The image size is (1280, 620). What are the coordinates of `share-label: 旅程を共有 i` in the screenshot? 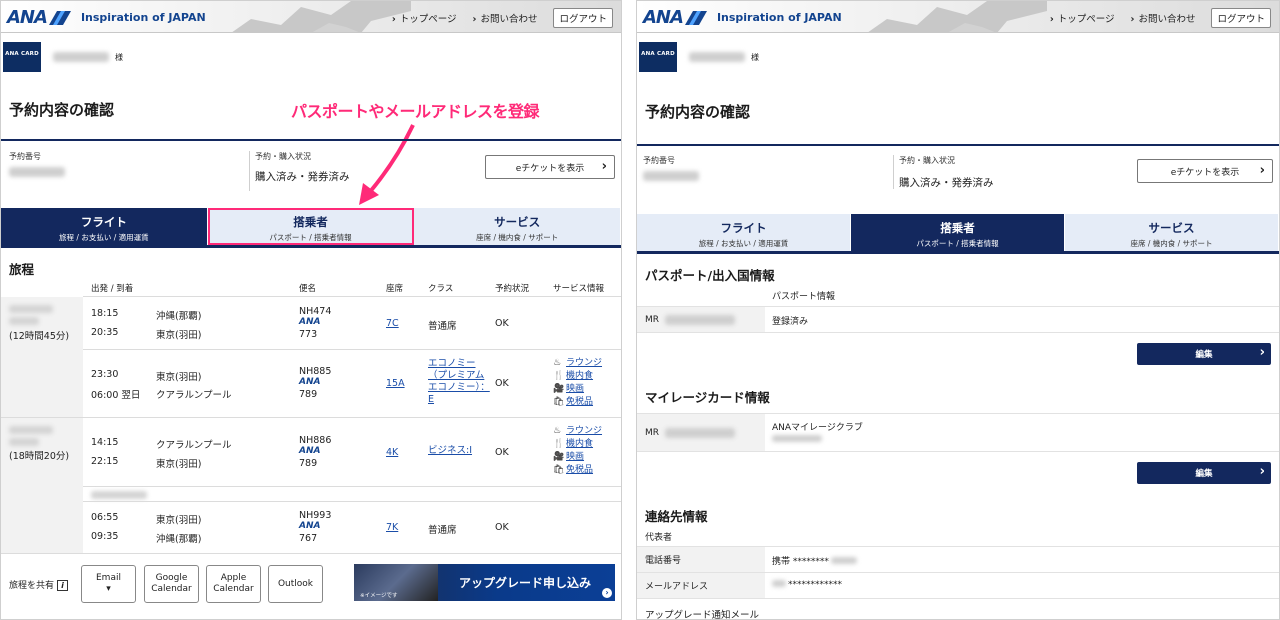 It's located at (39, 584).